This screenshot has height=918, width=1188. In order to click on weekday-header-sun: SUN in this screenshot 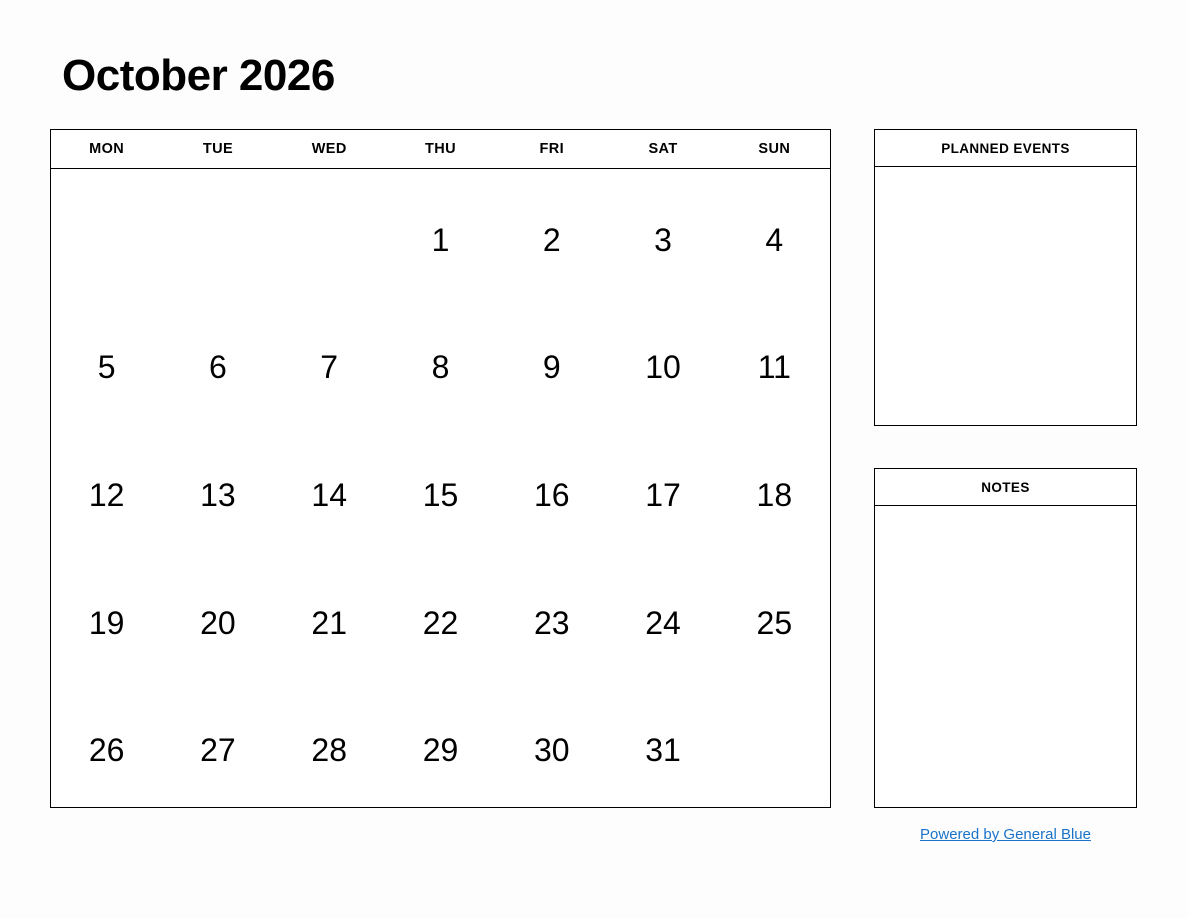, I will do `click(774, 149)`.